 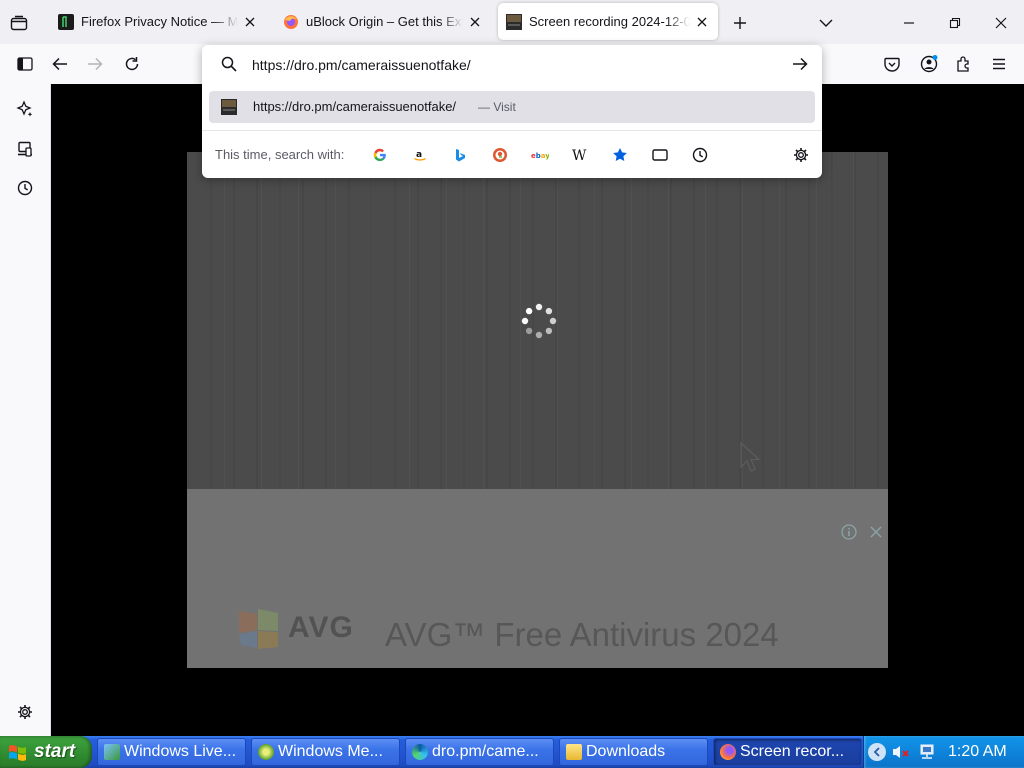 I want to click on tab-ublock-origin: uBlock Origin – Get this Extension, so click(x=383, y=21).